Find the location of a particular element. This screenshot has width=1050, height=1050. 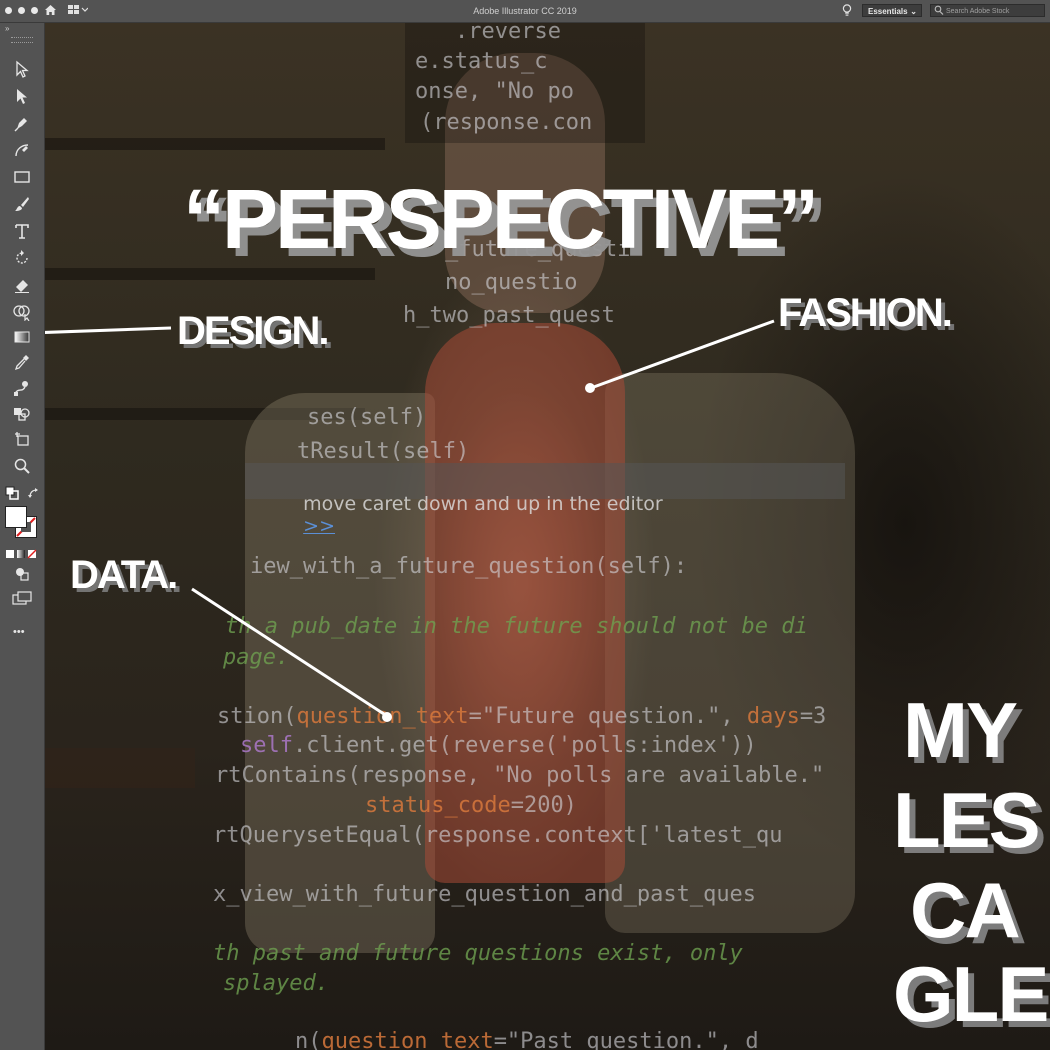

design-label: DESIGN. is located at coordinates (253, 331).